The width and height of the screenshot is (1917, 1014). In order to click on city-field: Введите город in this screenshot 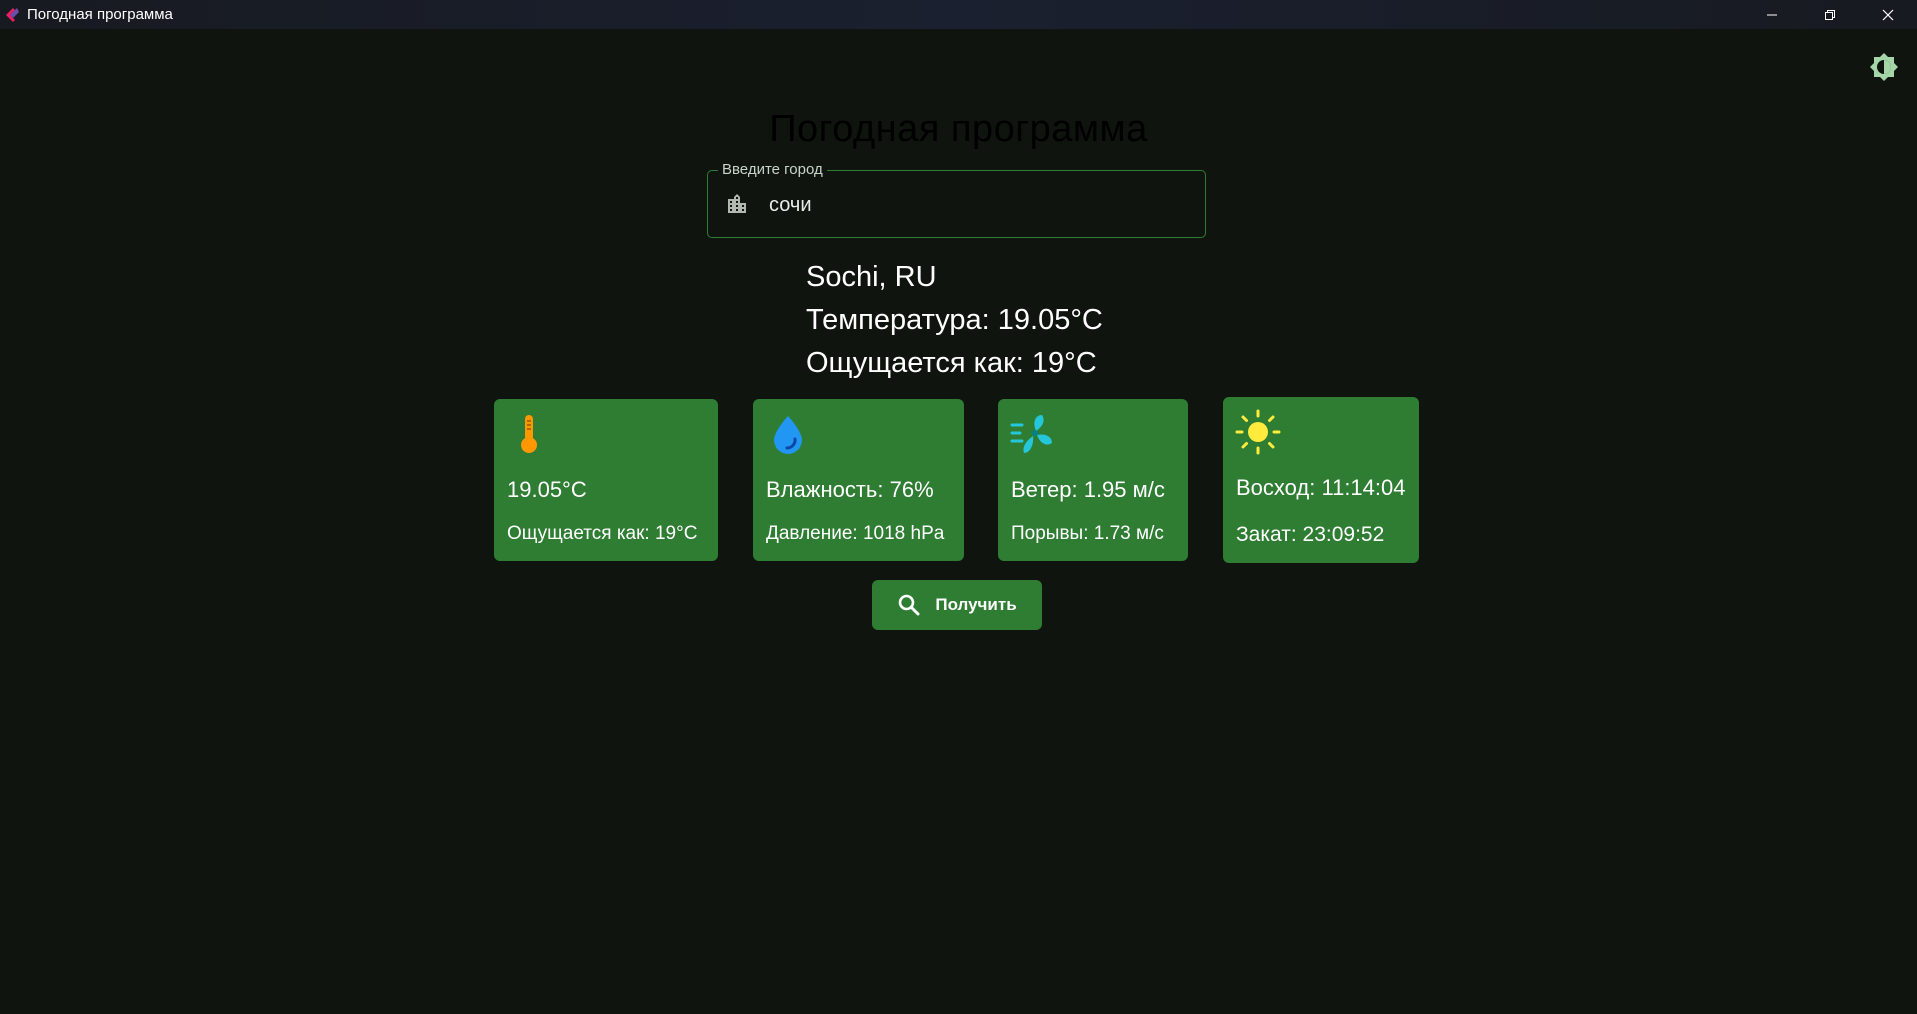, I will do `click(956, 199)`.